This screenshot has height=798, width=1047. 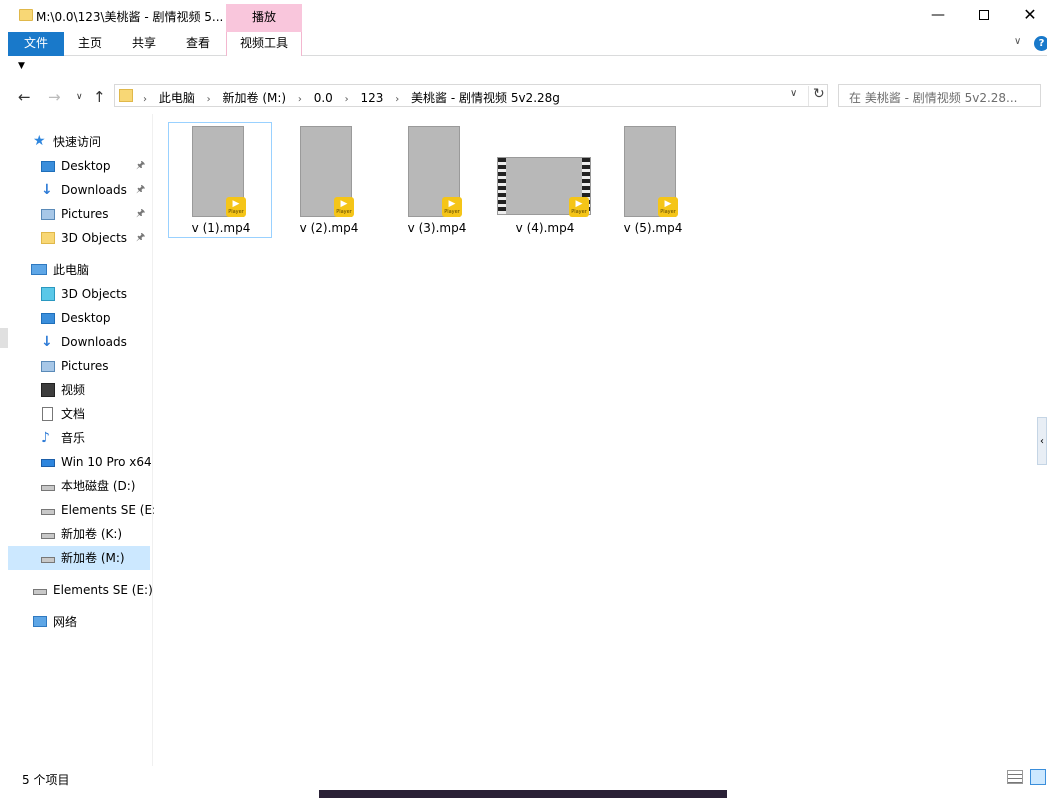 What do you see at coordinates (46, 780) in the screenshot?
I see `item-count: 5 个项目` at bounding box center [46, 780].